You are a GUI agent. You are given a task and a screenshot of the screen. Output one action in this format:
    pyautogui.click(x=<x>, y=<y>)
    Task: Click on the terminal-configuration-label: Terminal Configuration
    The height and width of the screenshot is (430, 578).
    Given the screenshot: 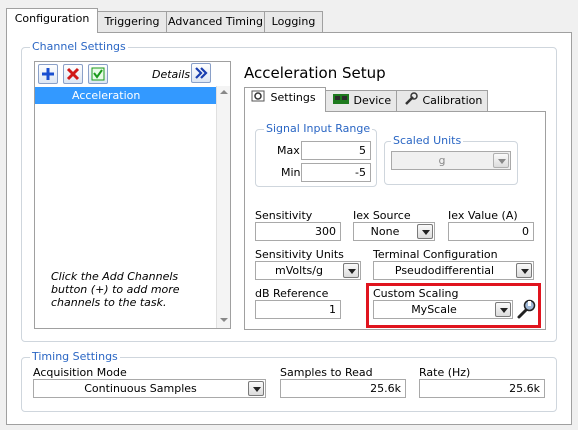 What is the action you would take?
    pyautogui.click(x=435, y=254)
    